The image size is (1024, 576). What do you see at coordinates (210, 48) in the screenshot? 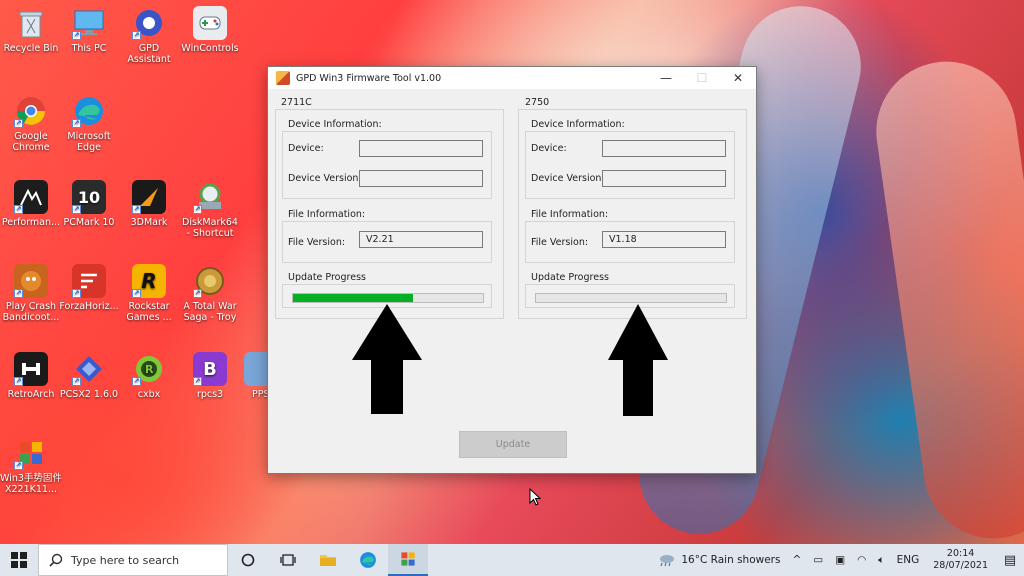
I see `desktop-icon-label: WinControls` at bounding box center [210, 48].